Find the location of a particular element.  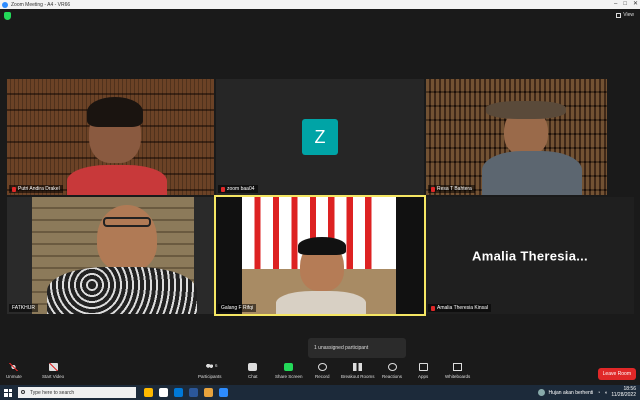

participant-name-tag: Amalia Theresia Kinsal is located at coordinates (460, 308).